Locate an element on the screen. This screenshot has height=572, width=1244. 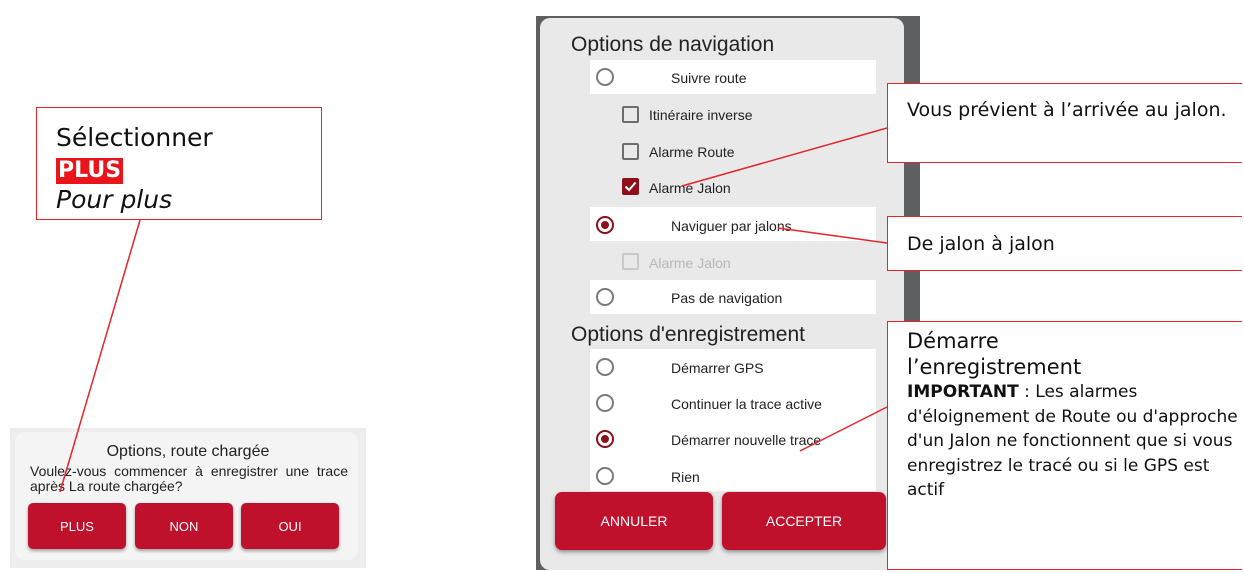
callout-arrivee-jalon: Vous prévient à l’arrivée au jalon. is located at coordinates (1064, 123).